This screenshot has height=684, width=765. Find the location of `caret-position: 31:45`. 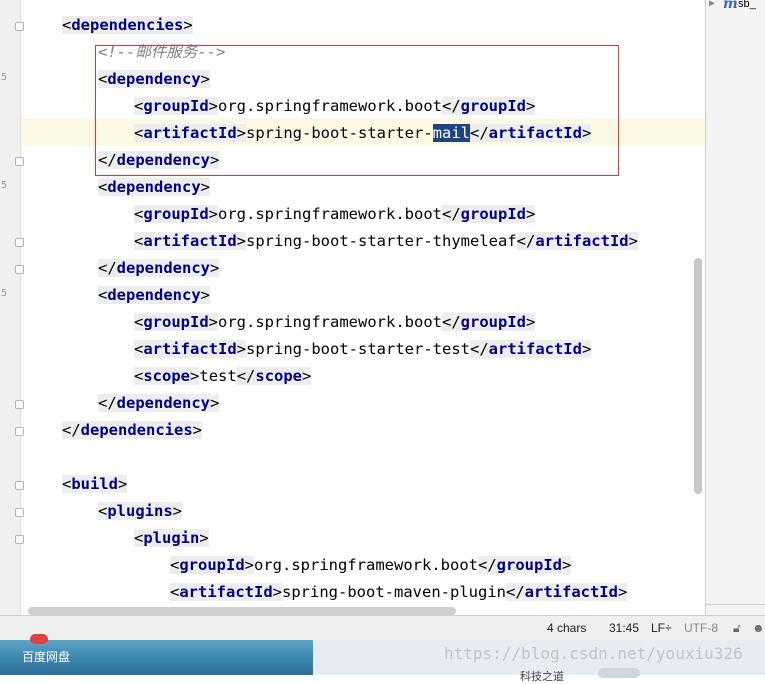

caret-position: 31:45 is located at coordinates (624, 628).